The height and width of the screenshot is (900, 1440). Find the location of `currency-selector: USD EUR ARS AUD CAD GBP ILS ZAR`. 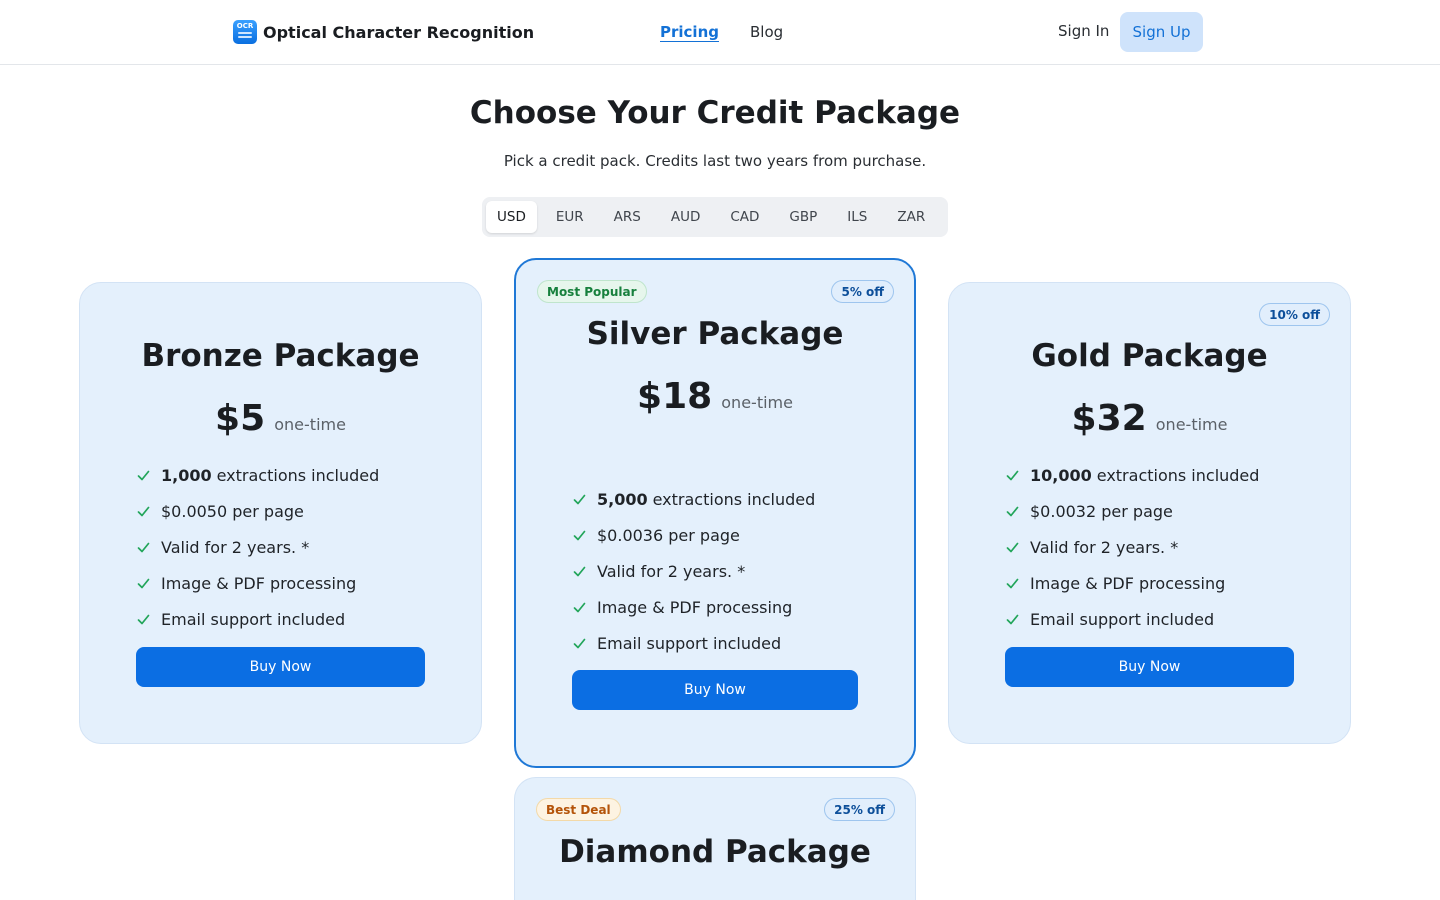

currency-selector: USD EUR ARS AUD CAD GBP ILS ZAR is located at coordinates (715, 217).